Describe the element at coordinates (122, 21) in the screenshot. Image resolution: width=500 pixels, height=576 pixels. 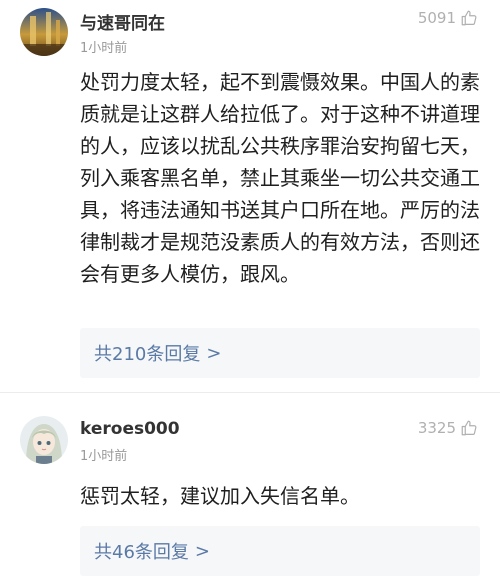
I see `username: 与速哥同在` at that location.